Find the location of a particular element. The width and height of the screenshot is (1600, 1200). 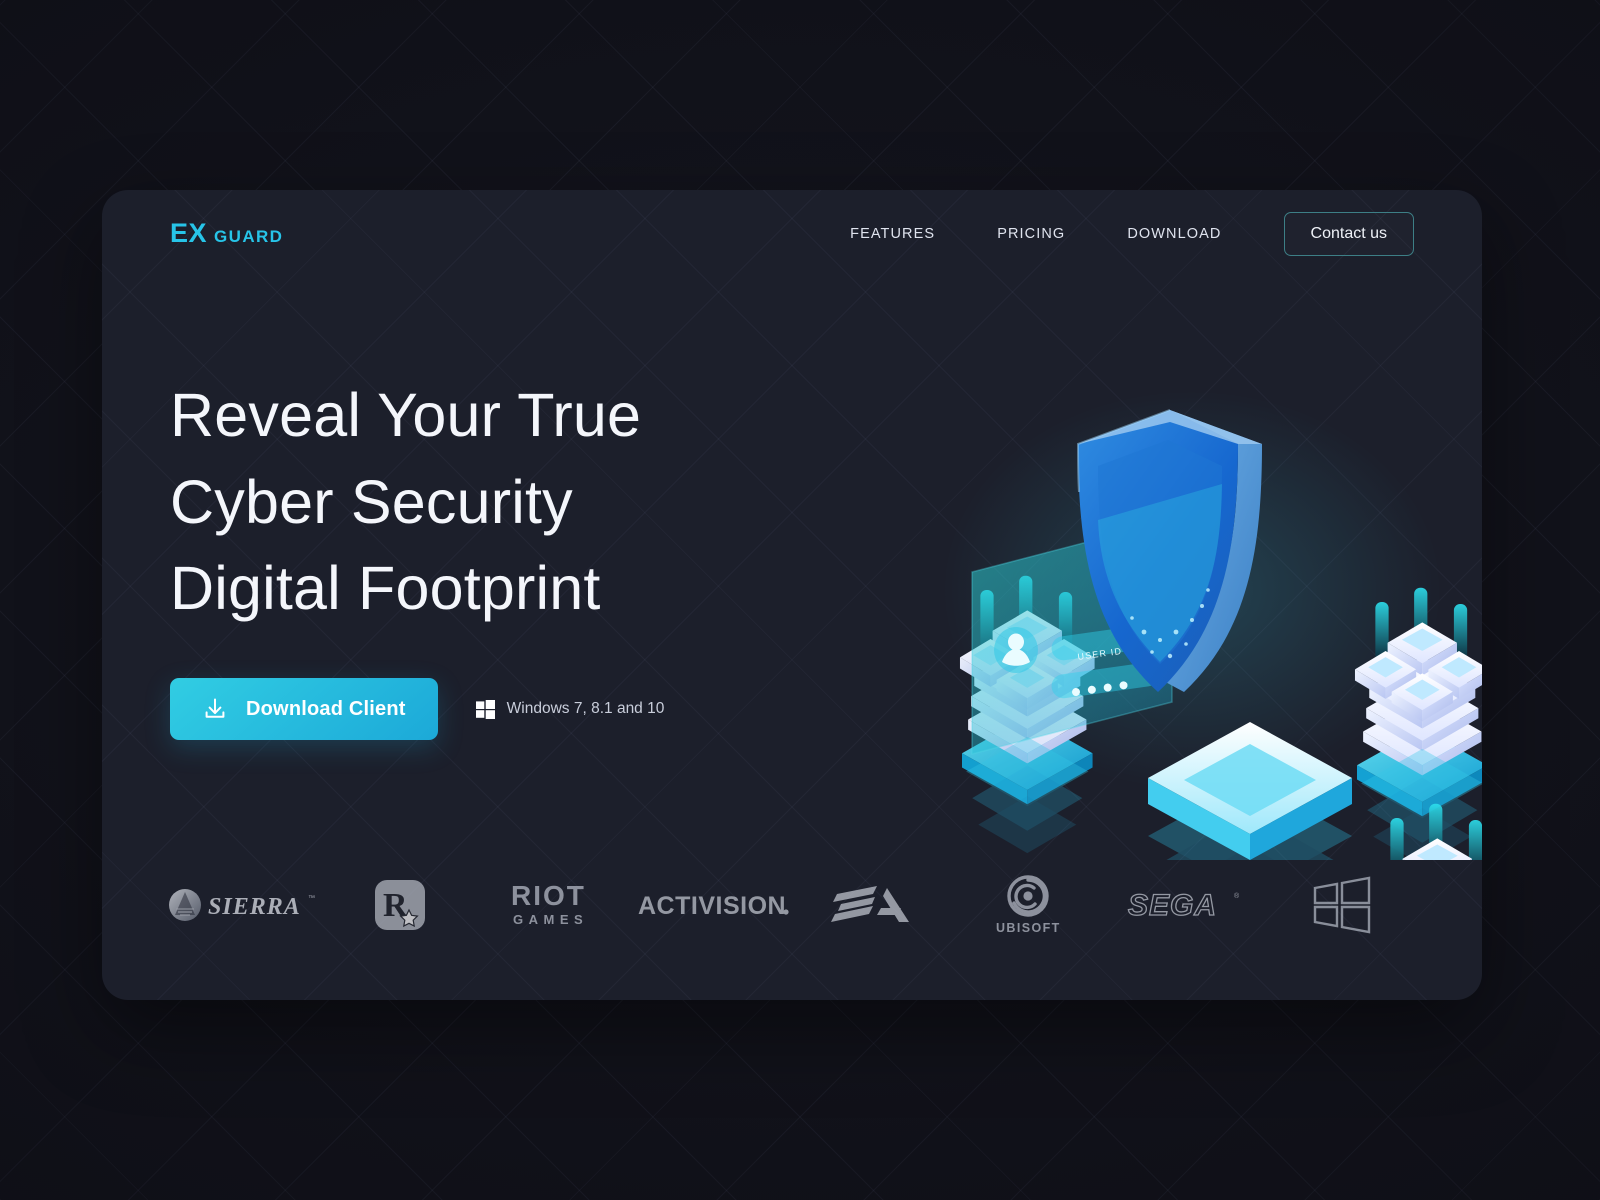

download-client-button: Download Client is located at coordinates (304, 709).